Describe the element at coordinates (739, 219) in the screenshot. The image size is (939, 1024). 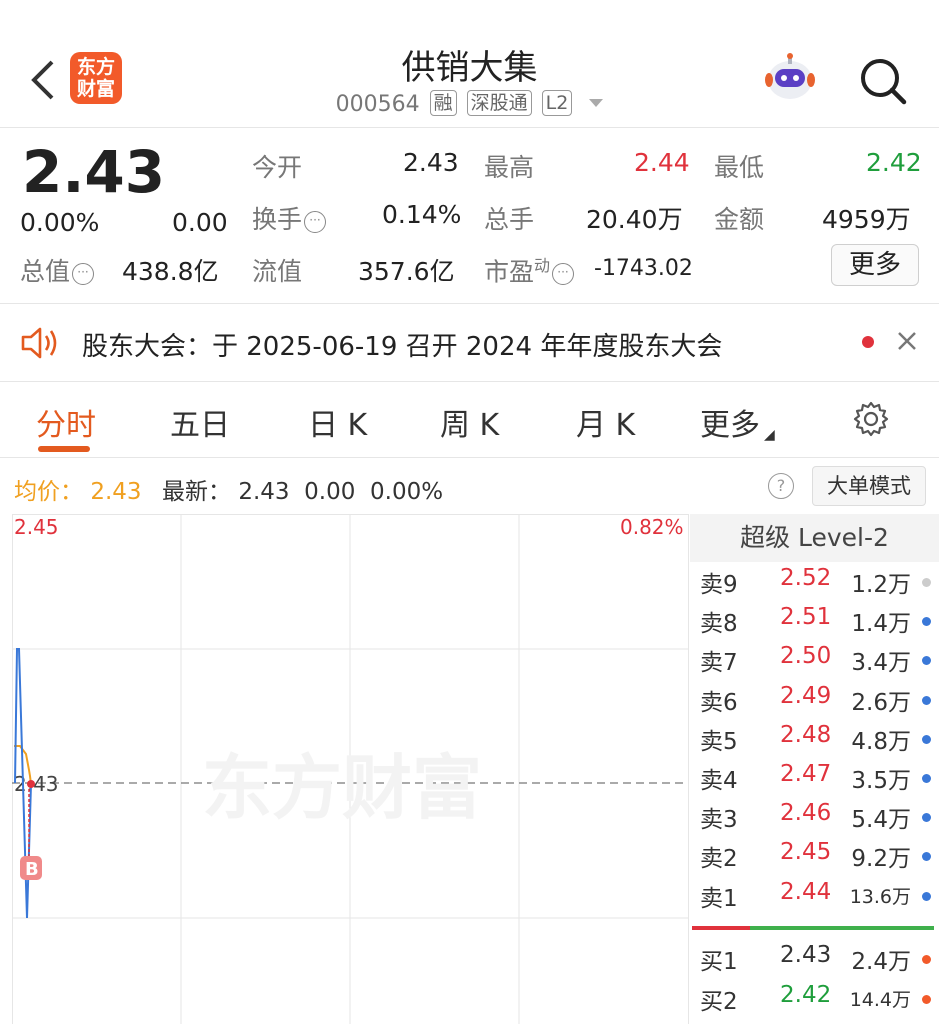
I see `amount-label: 金额` at that location.